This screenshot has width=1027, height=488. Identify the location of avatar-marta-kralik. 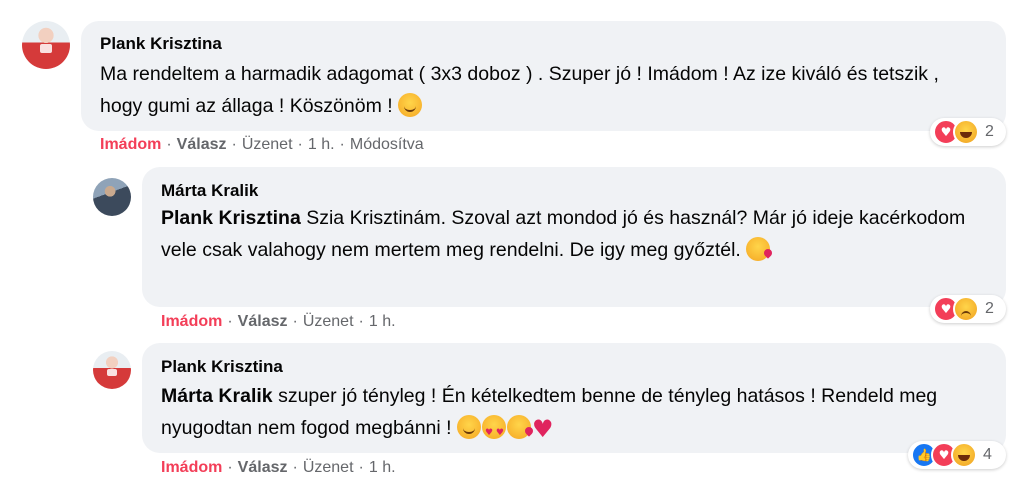
(112, 197).